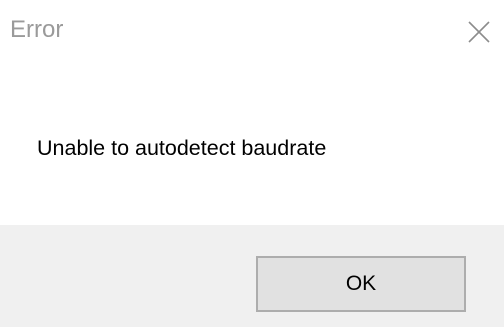 The image size is (504, 327). Describe the element at coordinates (37, 29) in the screenshot. I see `window-title: Error` at that location.